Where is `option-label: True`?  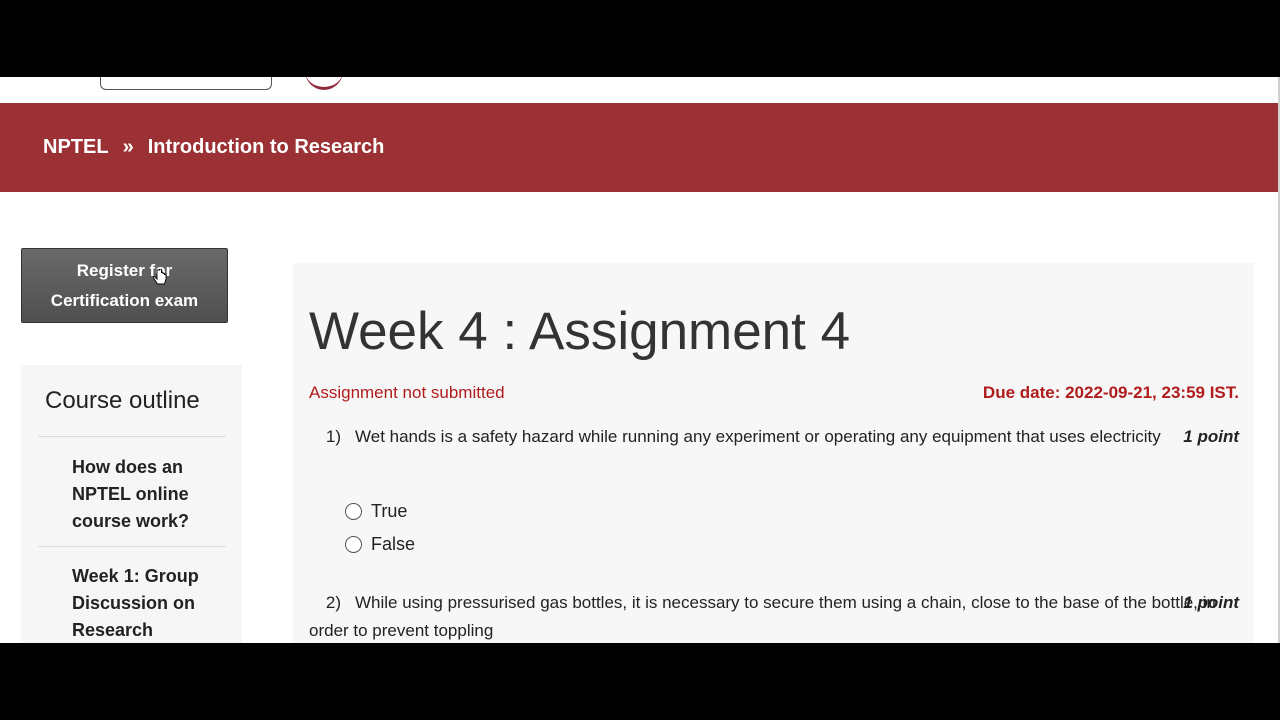
option-label: True is located at coordinates (389, 511).